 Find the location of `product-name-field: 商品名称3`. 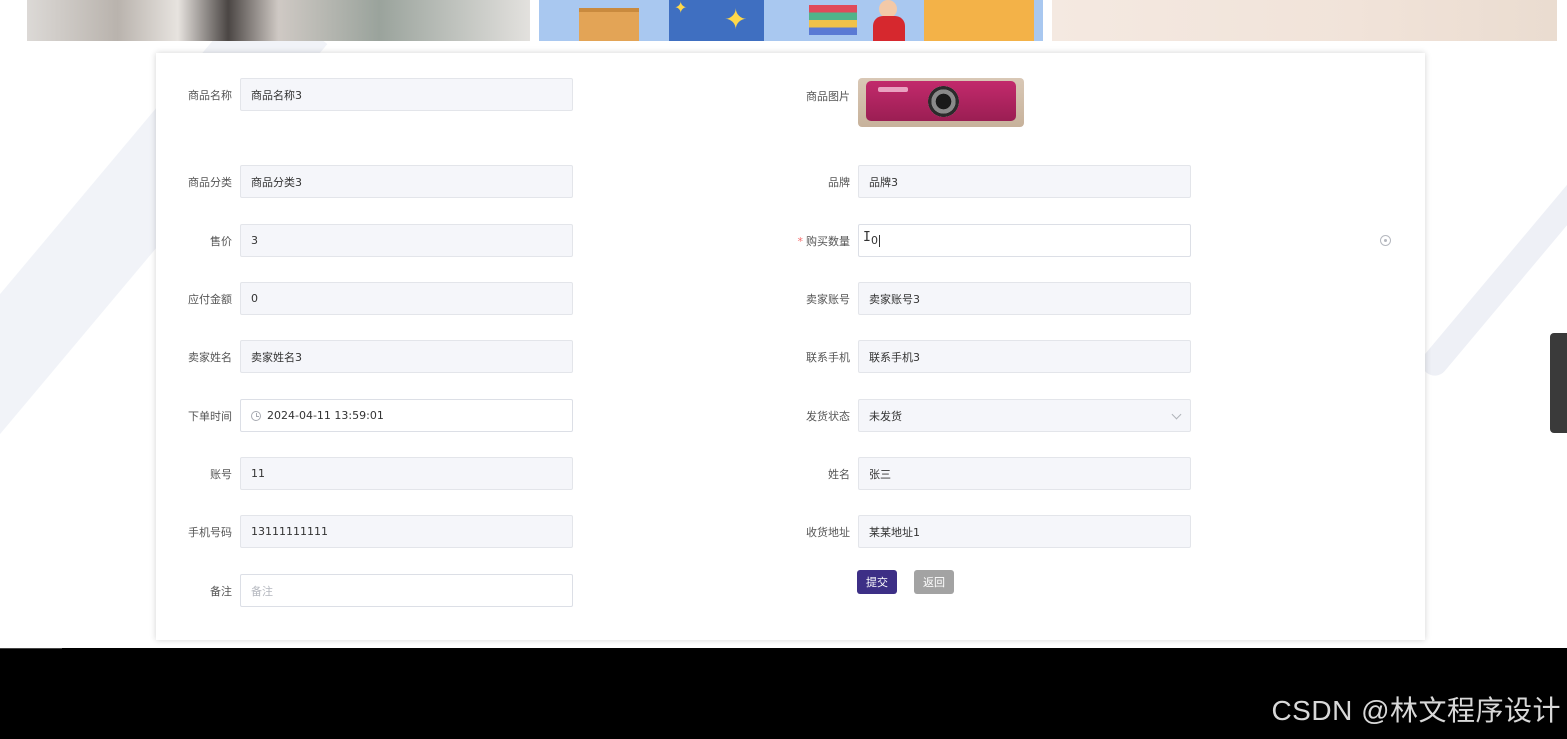

product-name-field: 商品名称3 is located at coordinates (406, 94).